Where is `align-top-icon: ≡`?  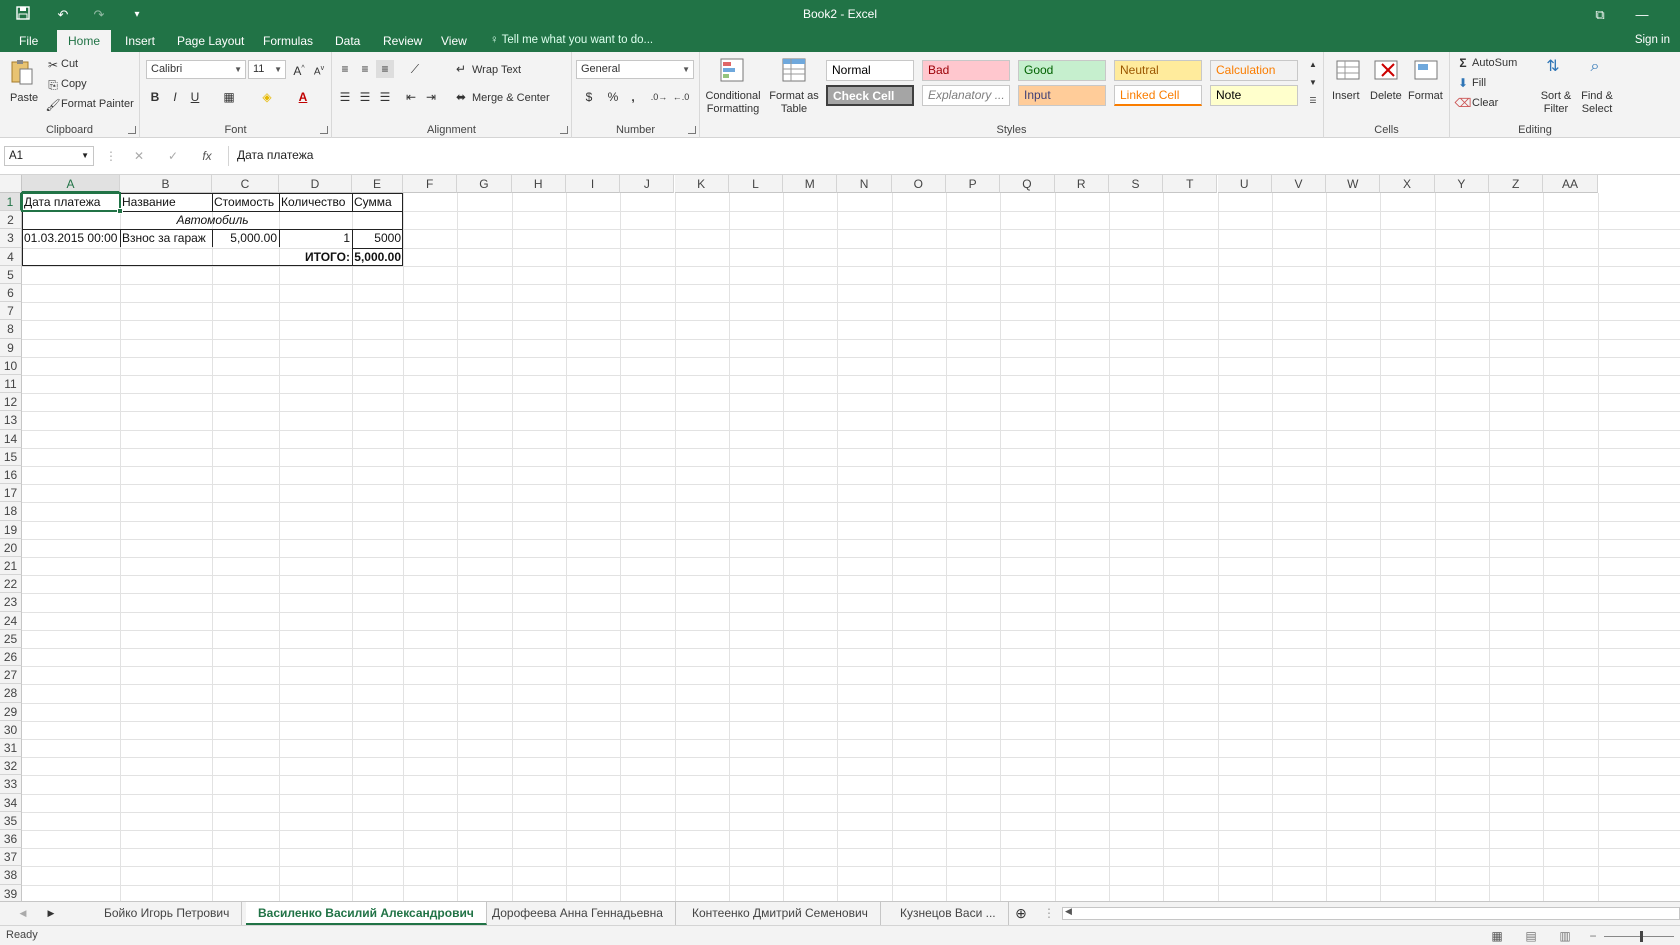 align-top-icon: ≡ is located at coordinates (345, 69).